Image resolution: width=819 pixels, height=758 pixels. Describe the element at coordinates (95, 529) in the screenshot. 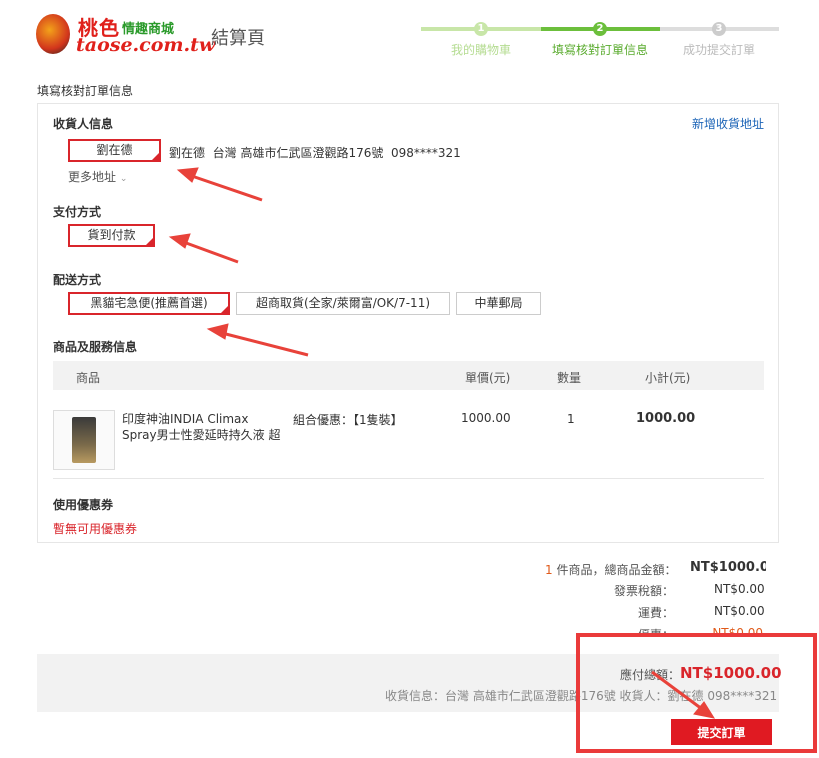

I see `no-coupon-text: 暫無可用優惠券` at that location.